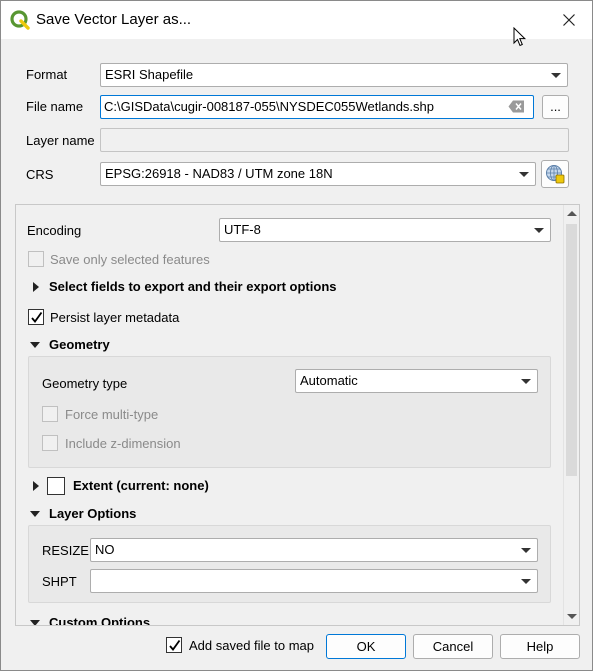  I want to click on crs-combo: EPSG:26918 - NAD83 / UTM zone 18N, so click(318, 174).